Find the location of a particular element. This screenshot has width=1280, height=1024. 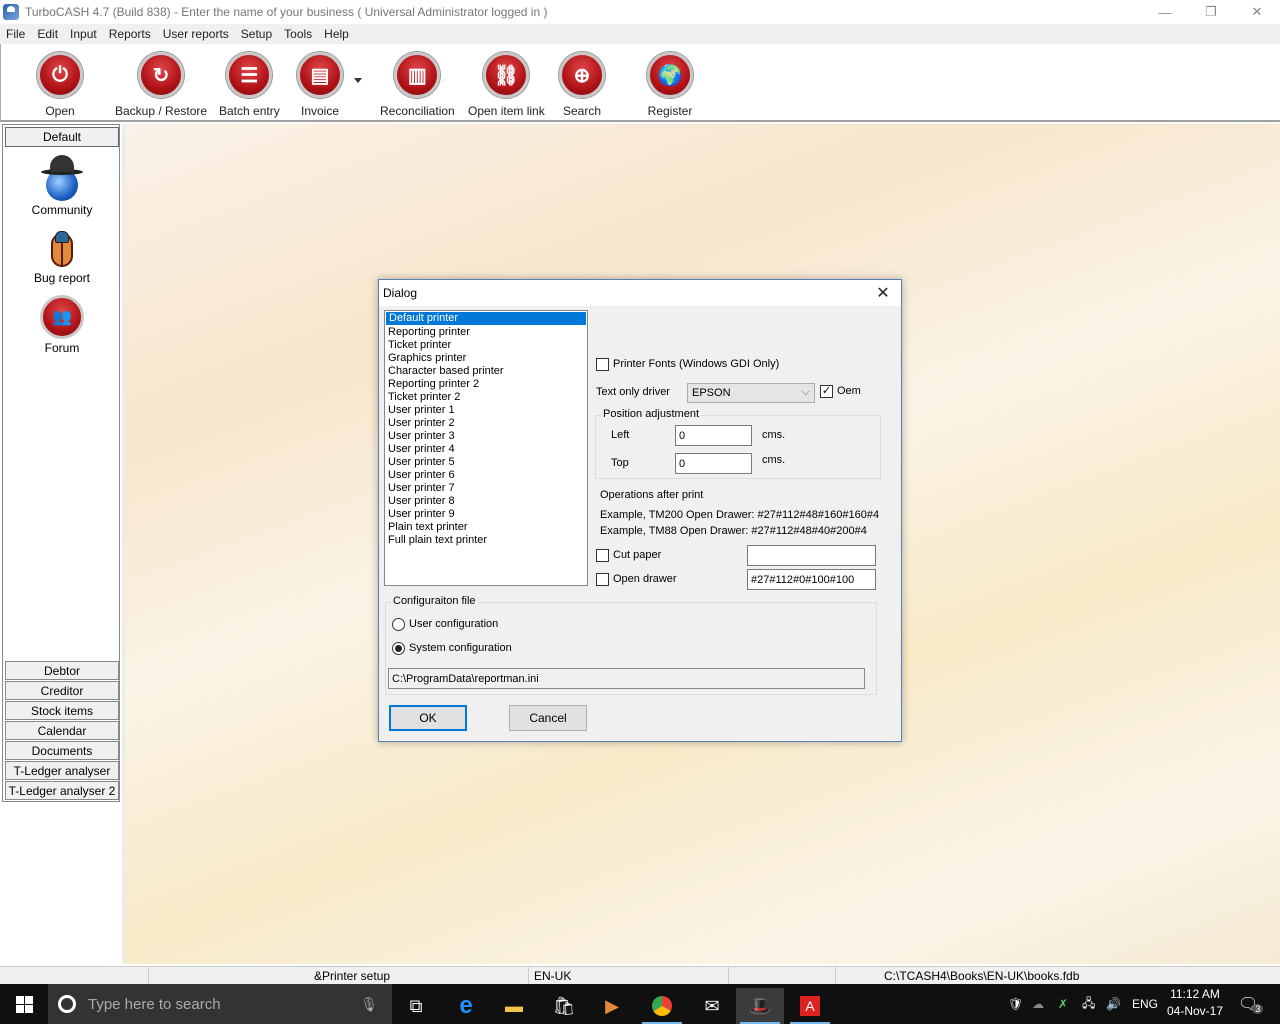

windows-logo-icon is located at coordinates (24, 1004).